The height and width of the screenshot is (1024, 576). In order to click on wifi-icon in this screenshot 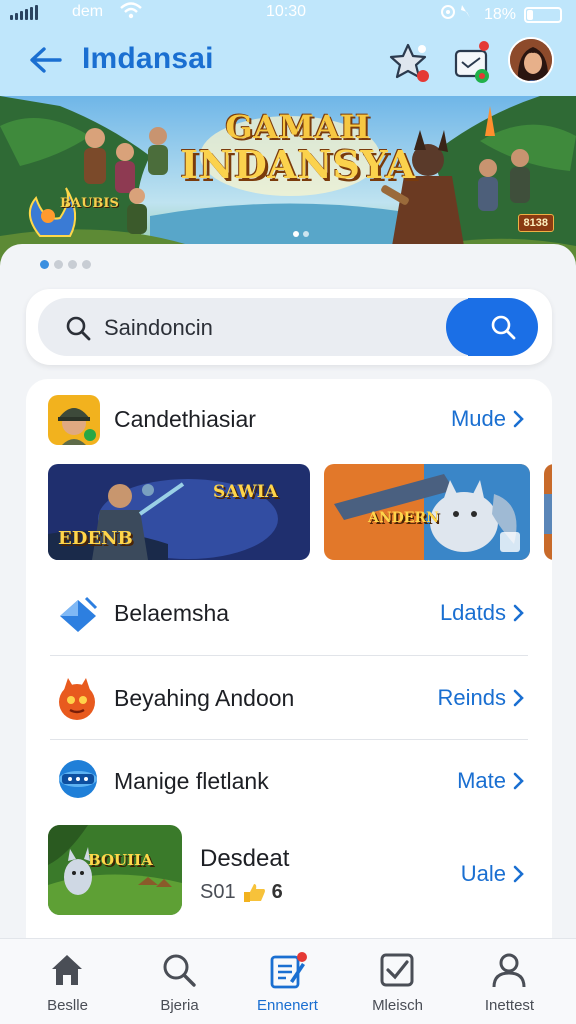, I will do `click(131, 13)`.